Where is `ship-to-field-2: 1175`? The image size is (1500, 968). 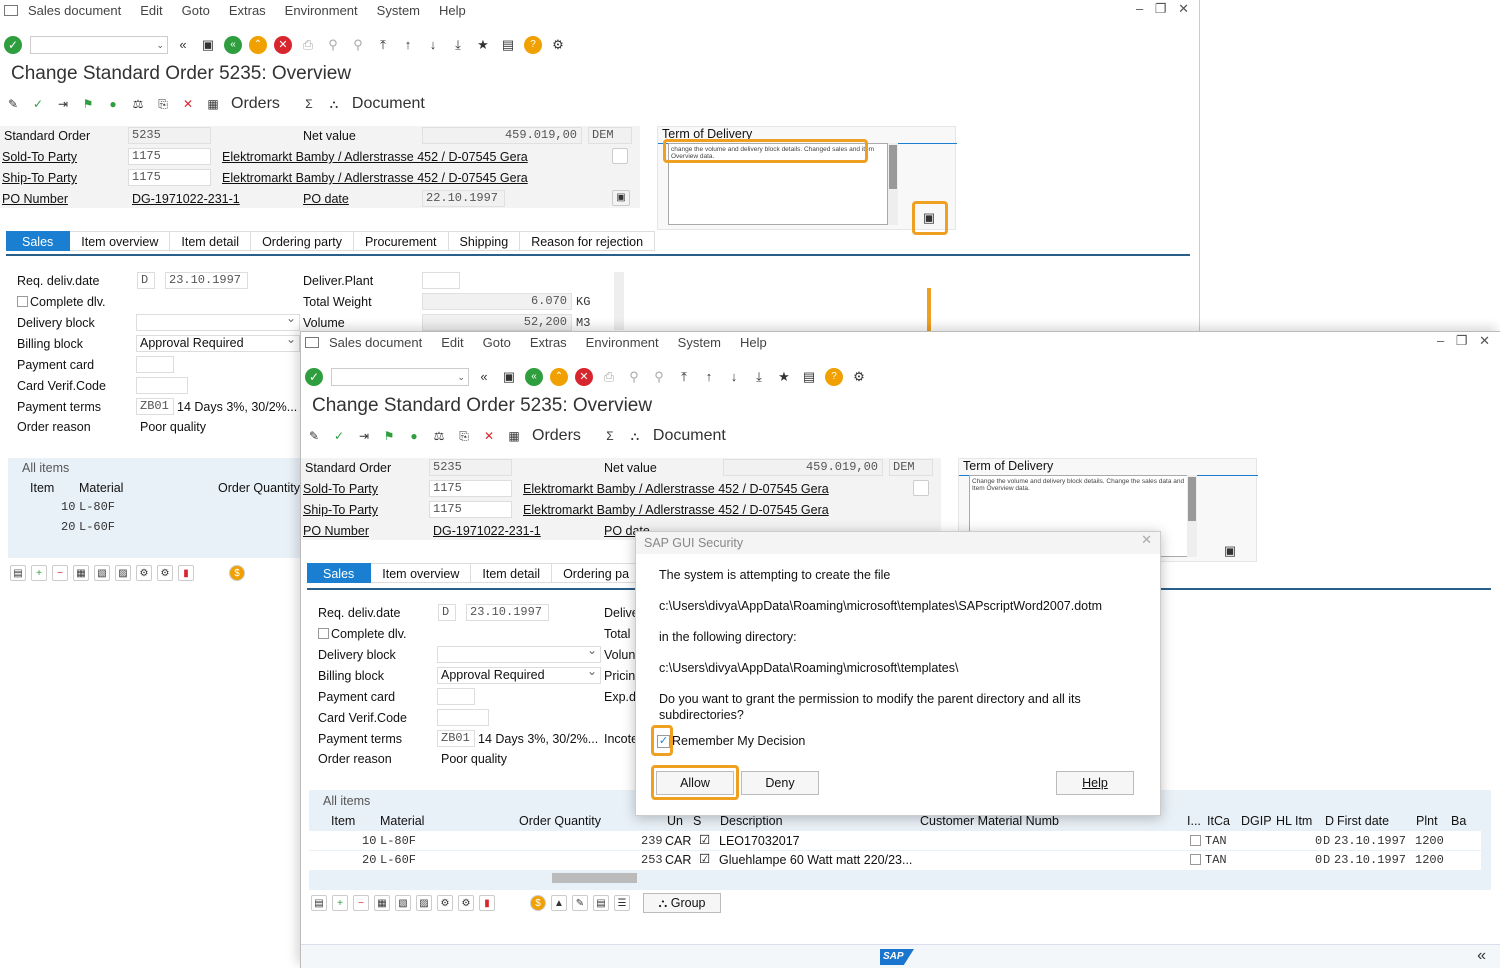 ship-to-field-2: 1175 is located at coordinates (470, 509).